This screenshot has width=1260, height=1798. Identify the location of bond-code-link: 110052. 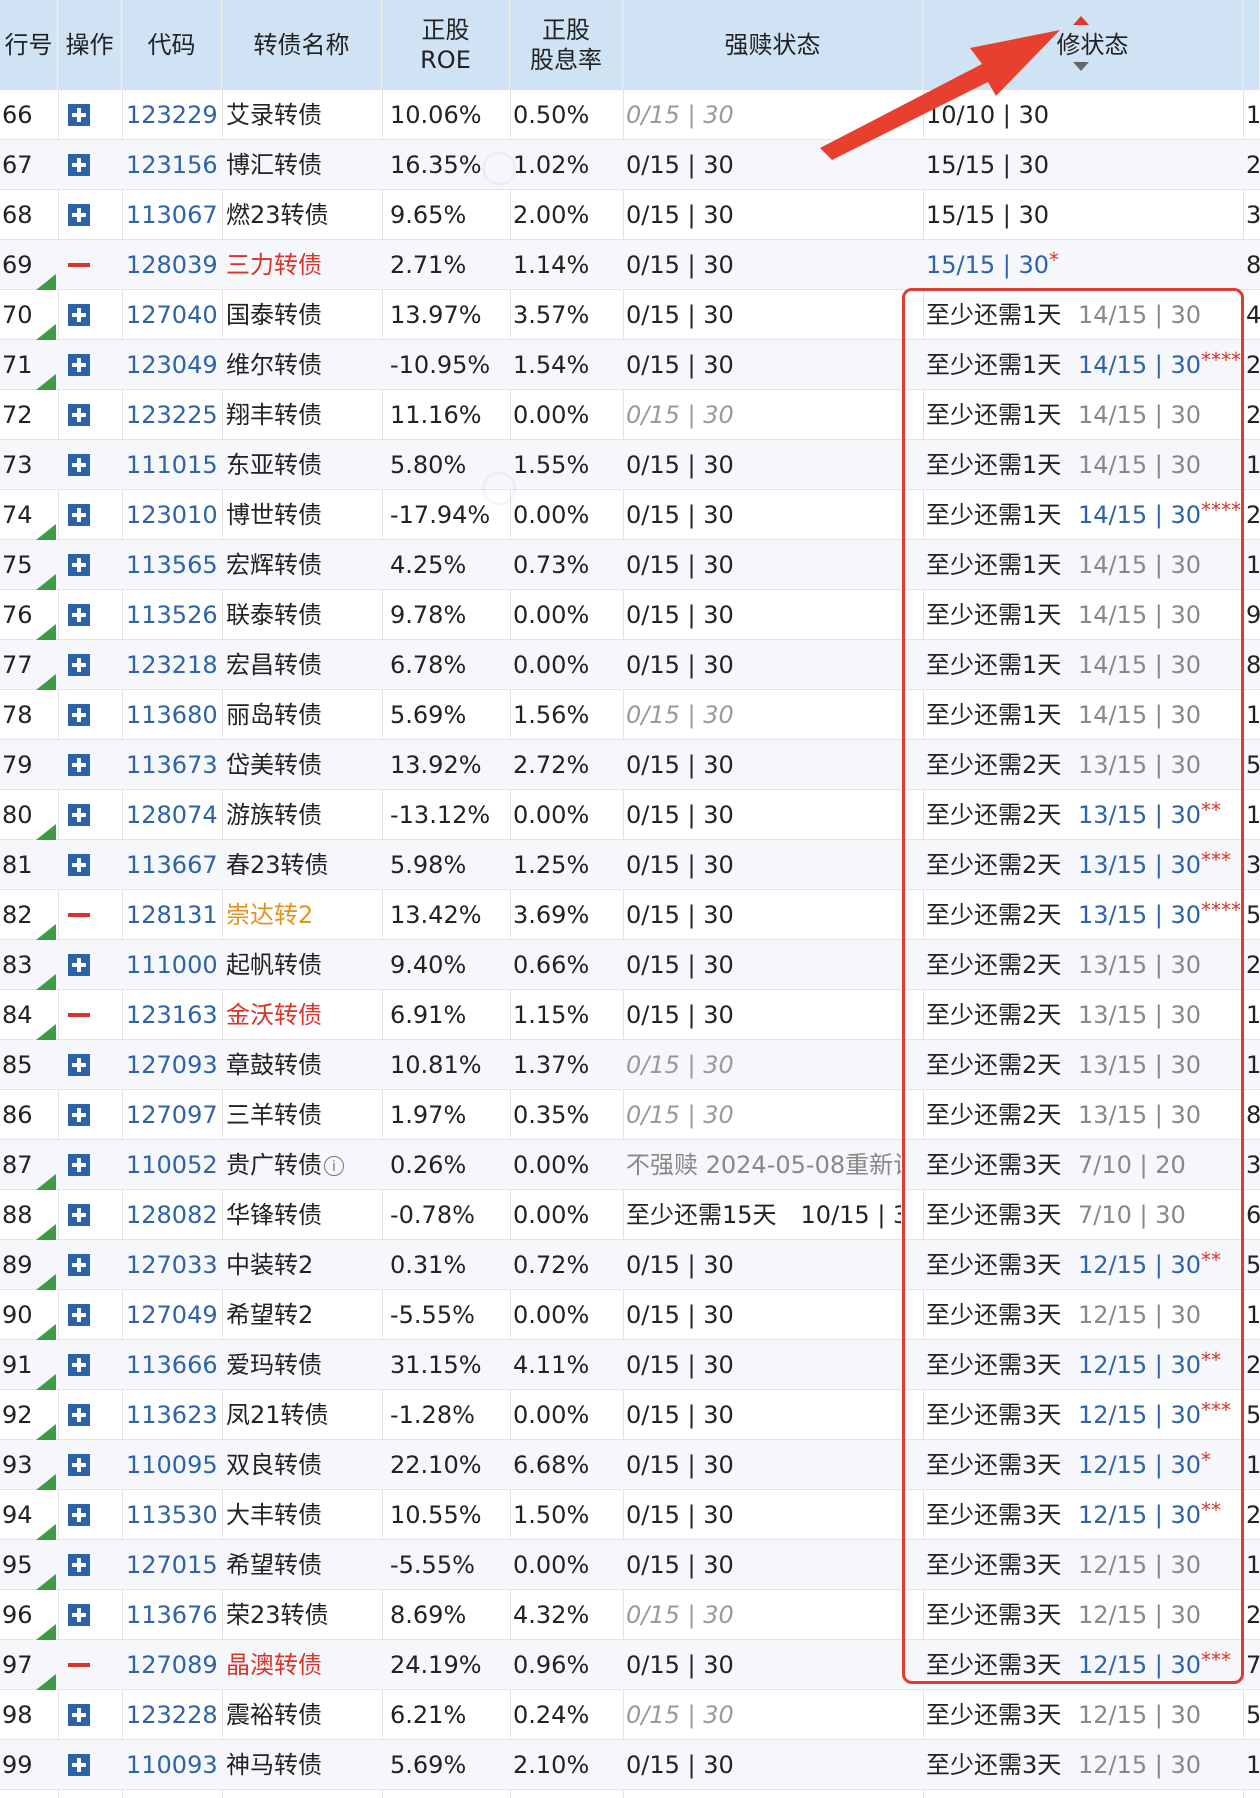
(174, 1165).